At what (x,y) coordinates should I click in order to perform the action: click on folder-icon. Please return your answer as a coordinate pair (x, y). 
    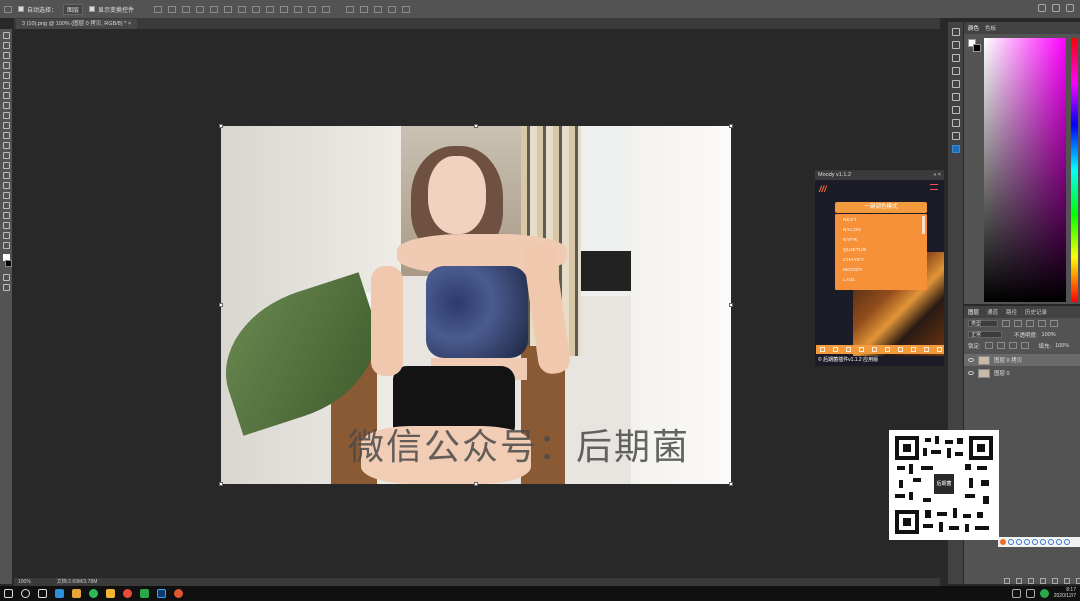
    Looking at the image, I should click on (110, 593).